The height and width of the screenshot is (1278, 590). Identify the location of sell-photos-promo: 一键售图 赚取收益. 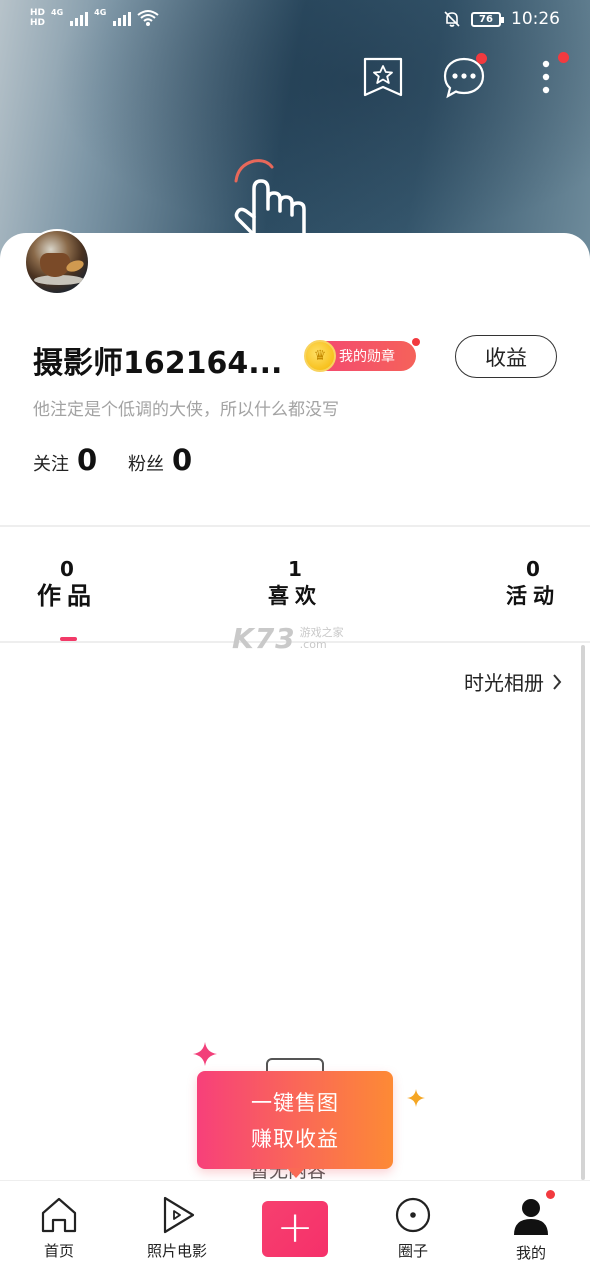
(295, 1124).